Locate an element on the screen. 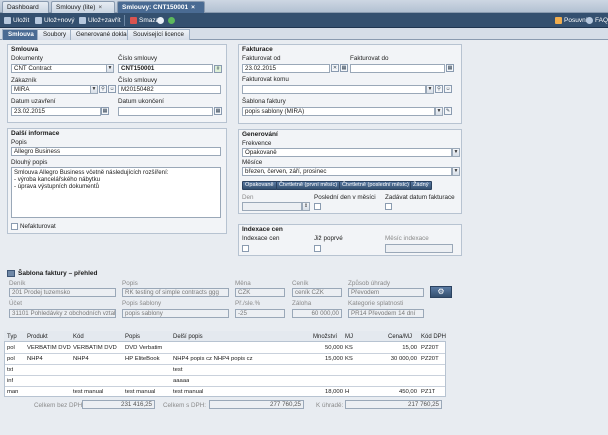  col-produkt: Produkt is located at coordinates (37, 337).